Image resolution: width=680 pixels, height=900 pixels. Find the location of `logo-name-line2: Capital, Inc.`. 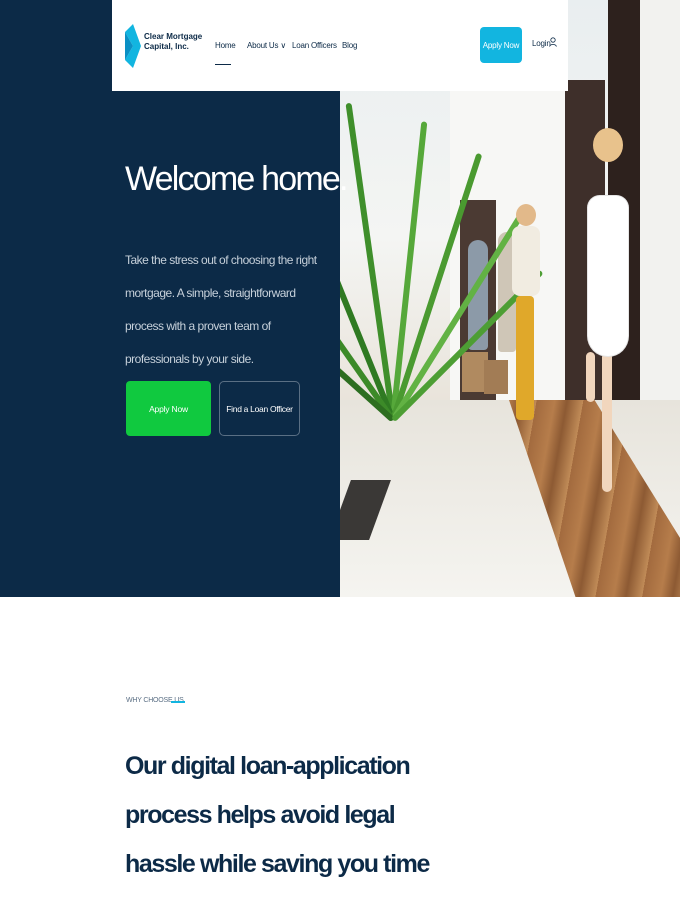

logo-name-line2: Capital, Inc. is located at coordinates (166, 46).